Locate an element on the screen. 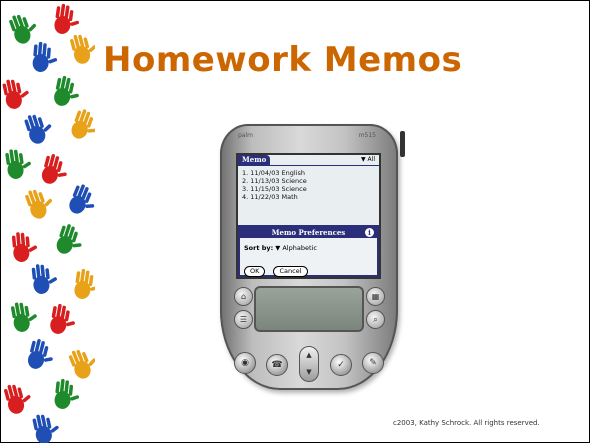 Image resolution: width=592 pixels, height=445 pixels. memo-item: 3. 11/15/03 Science is located at coordinates (274, 189).